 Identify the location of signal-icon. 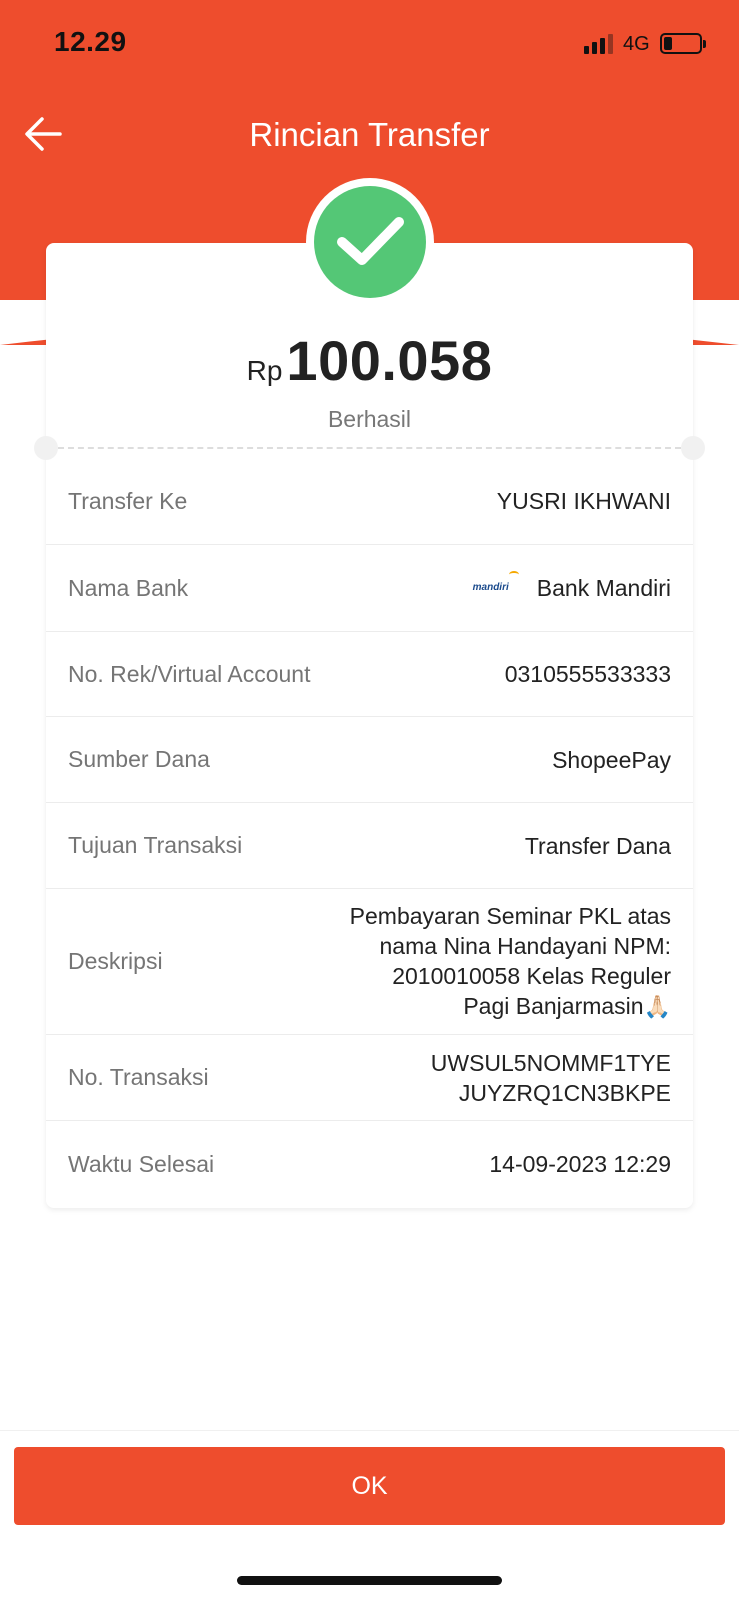
(599, 44).